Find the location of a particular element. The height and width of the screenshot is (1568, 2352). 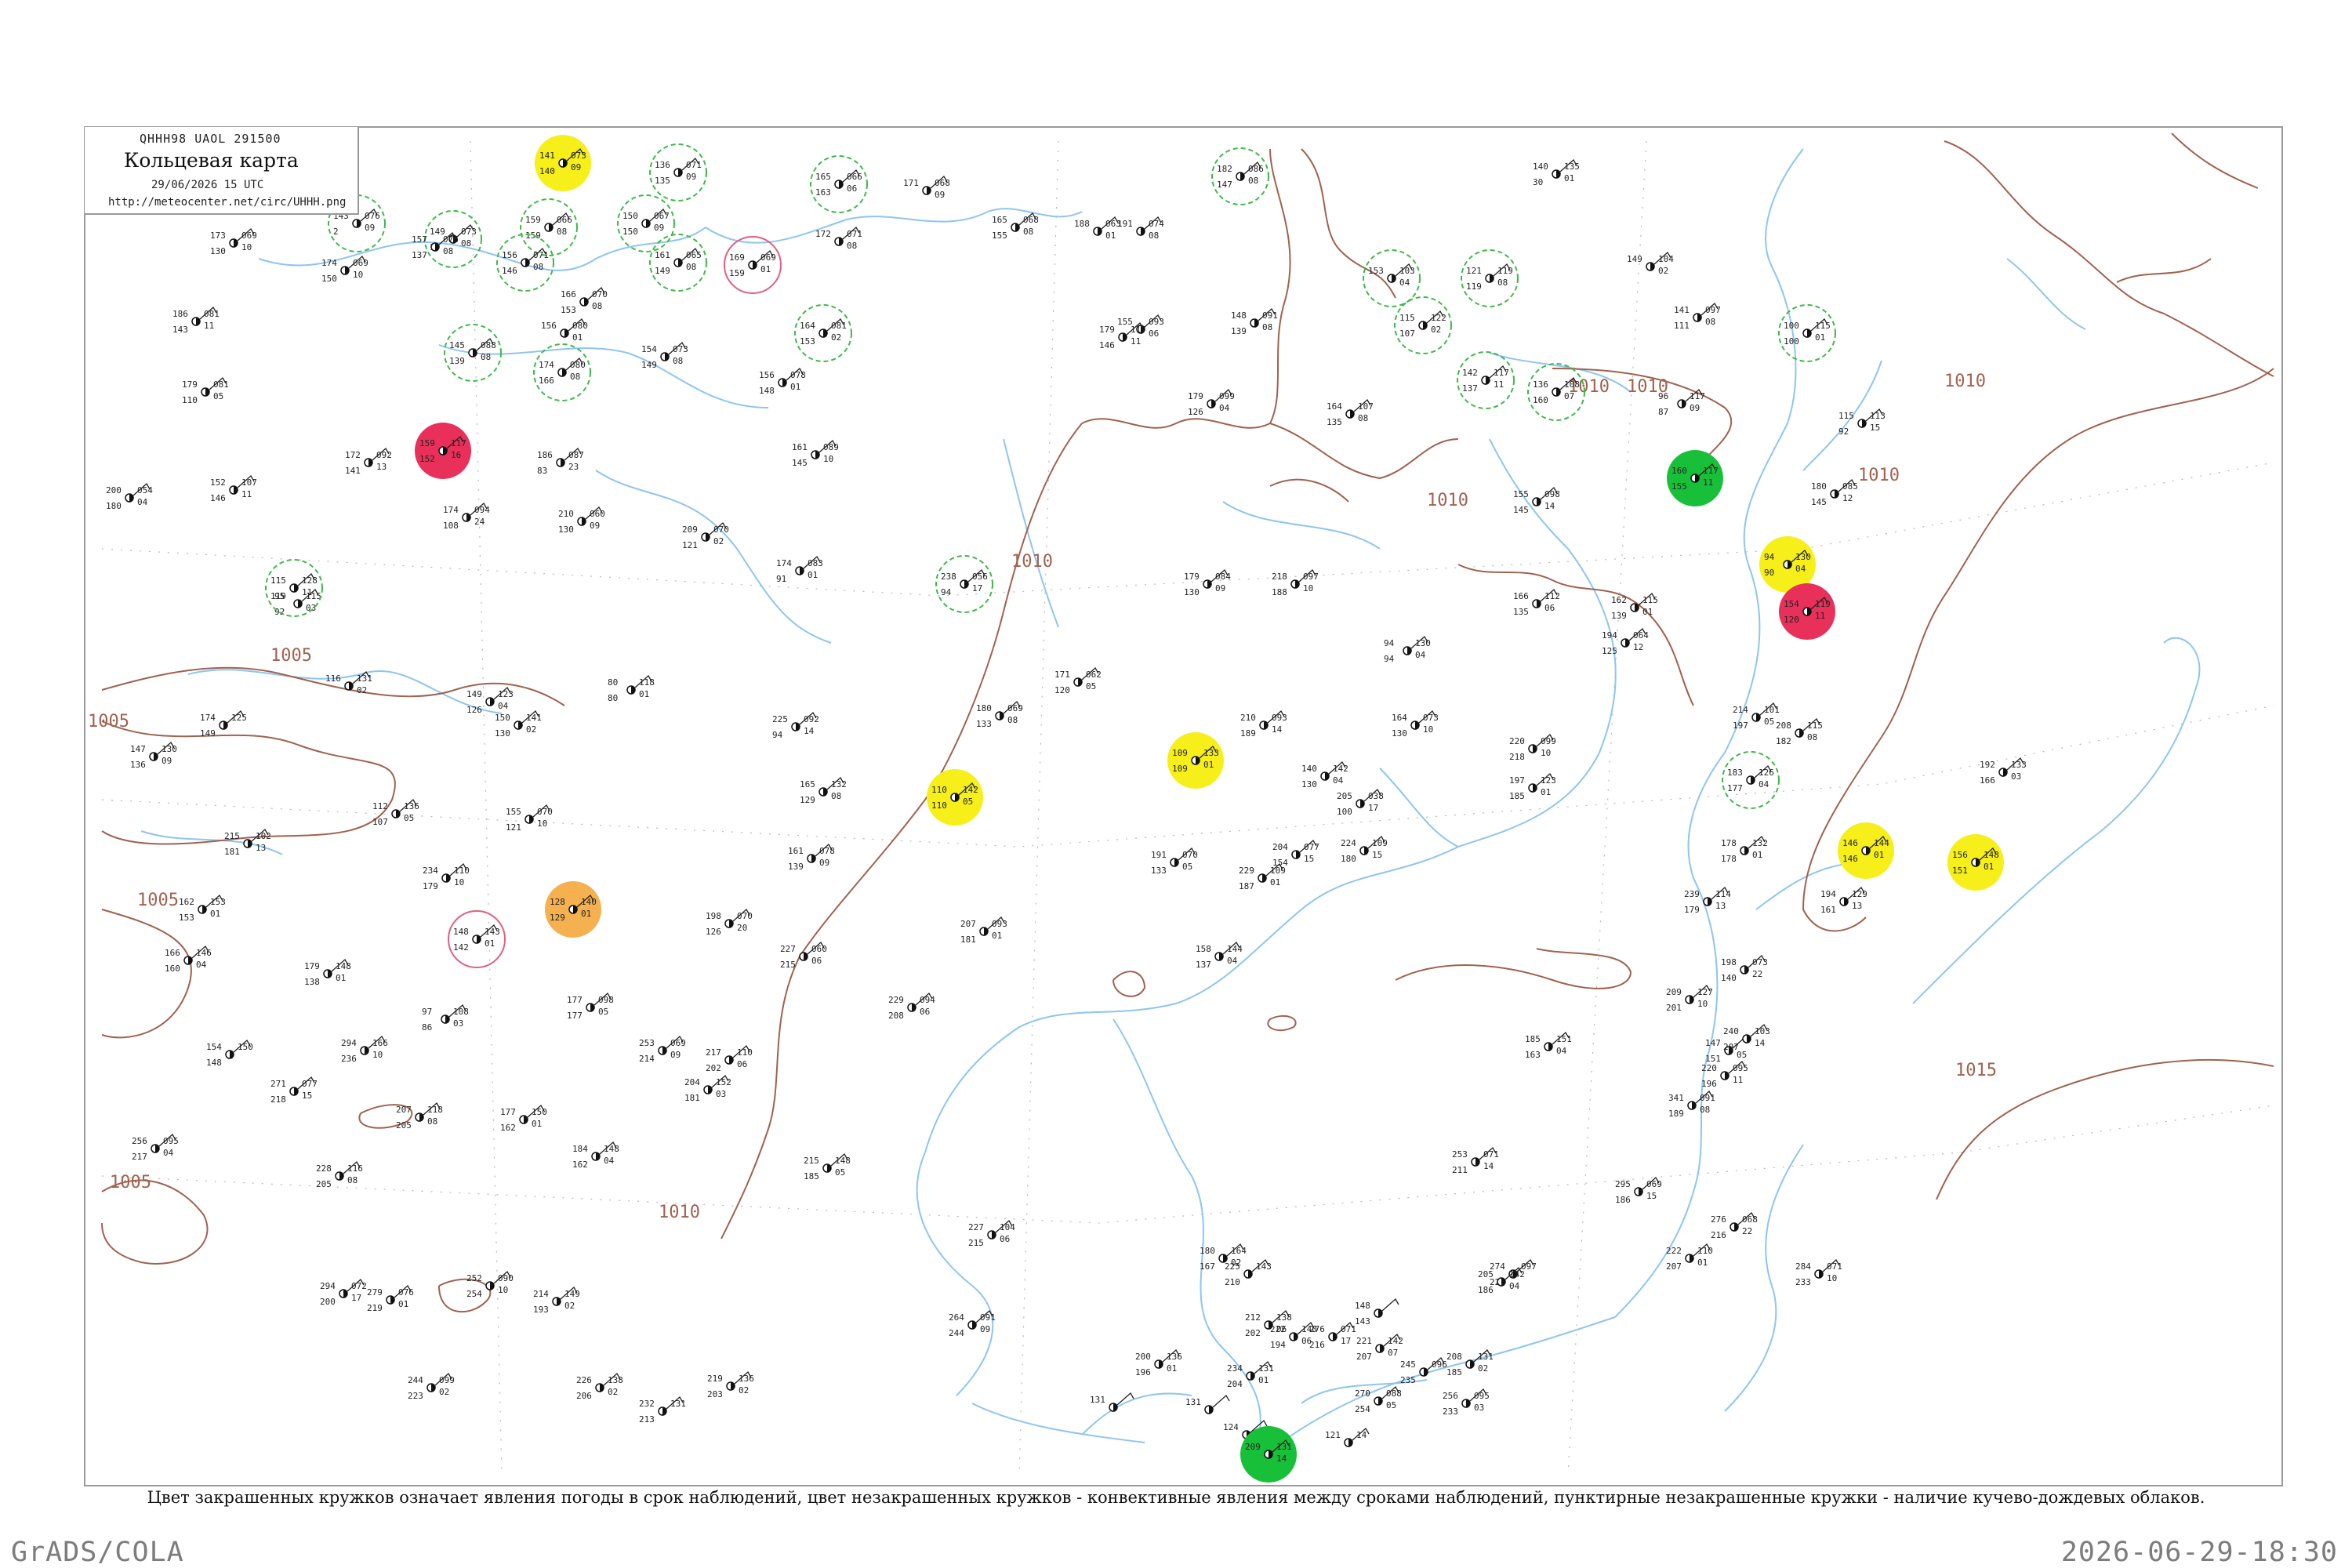

station-model: 128 140 01 129 is located at coordinates (573, 909).